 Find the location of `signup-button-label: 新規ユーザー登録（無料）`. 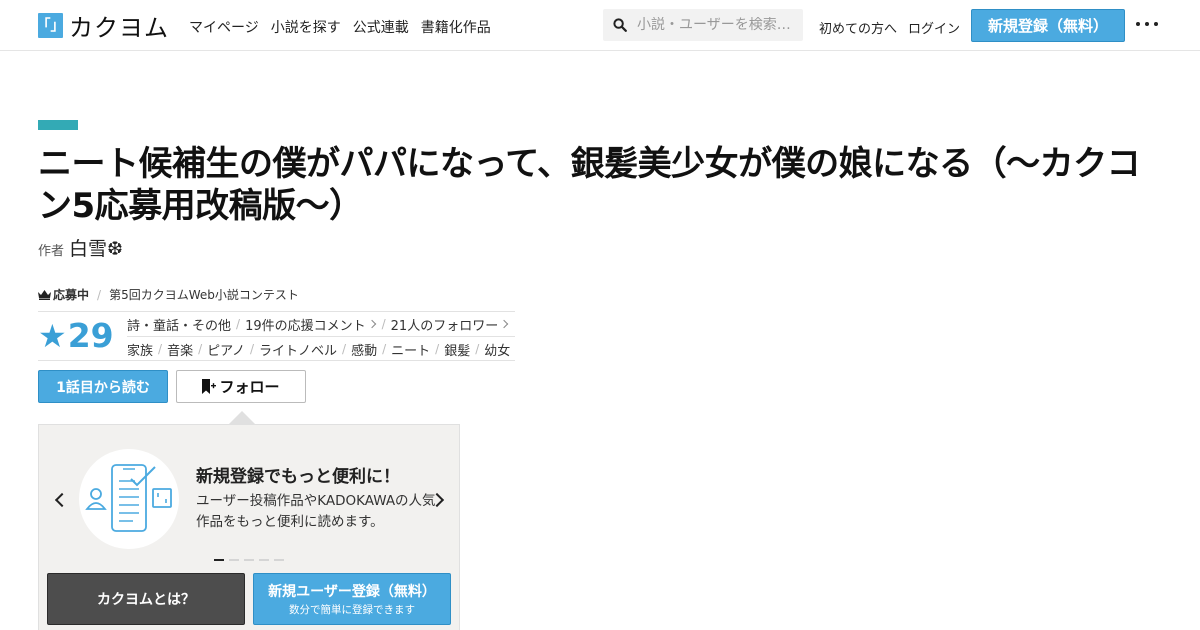

signup-button-label: 新規ユーザー登録（無料） is located at coordinates (352, 592).